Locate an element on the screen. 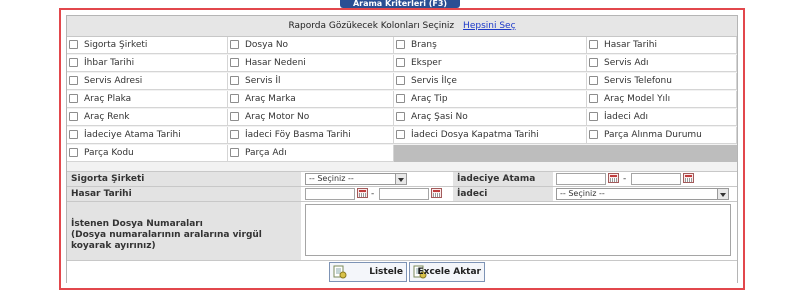  column-option: Araç Motor No is located at coordinates (311, 117).